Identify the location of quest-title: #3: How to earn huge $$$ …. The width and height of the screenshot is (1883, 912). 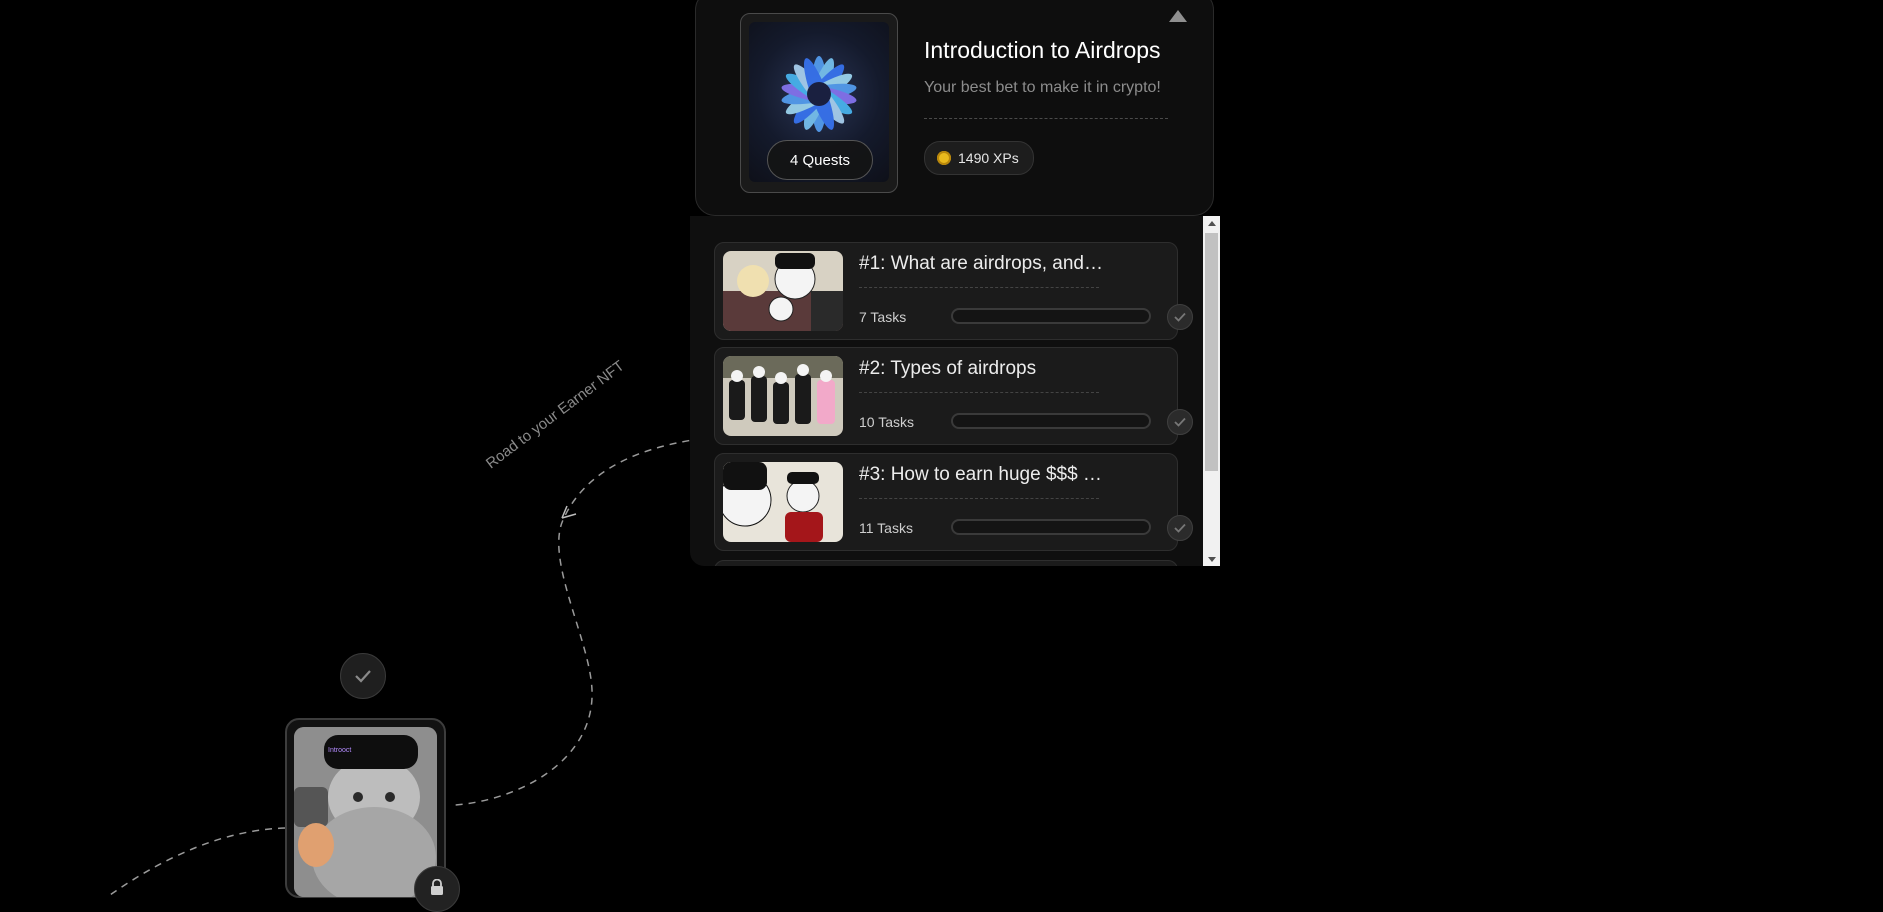
(980, 474).